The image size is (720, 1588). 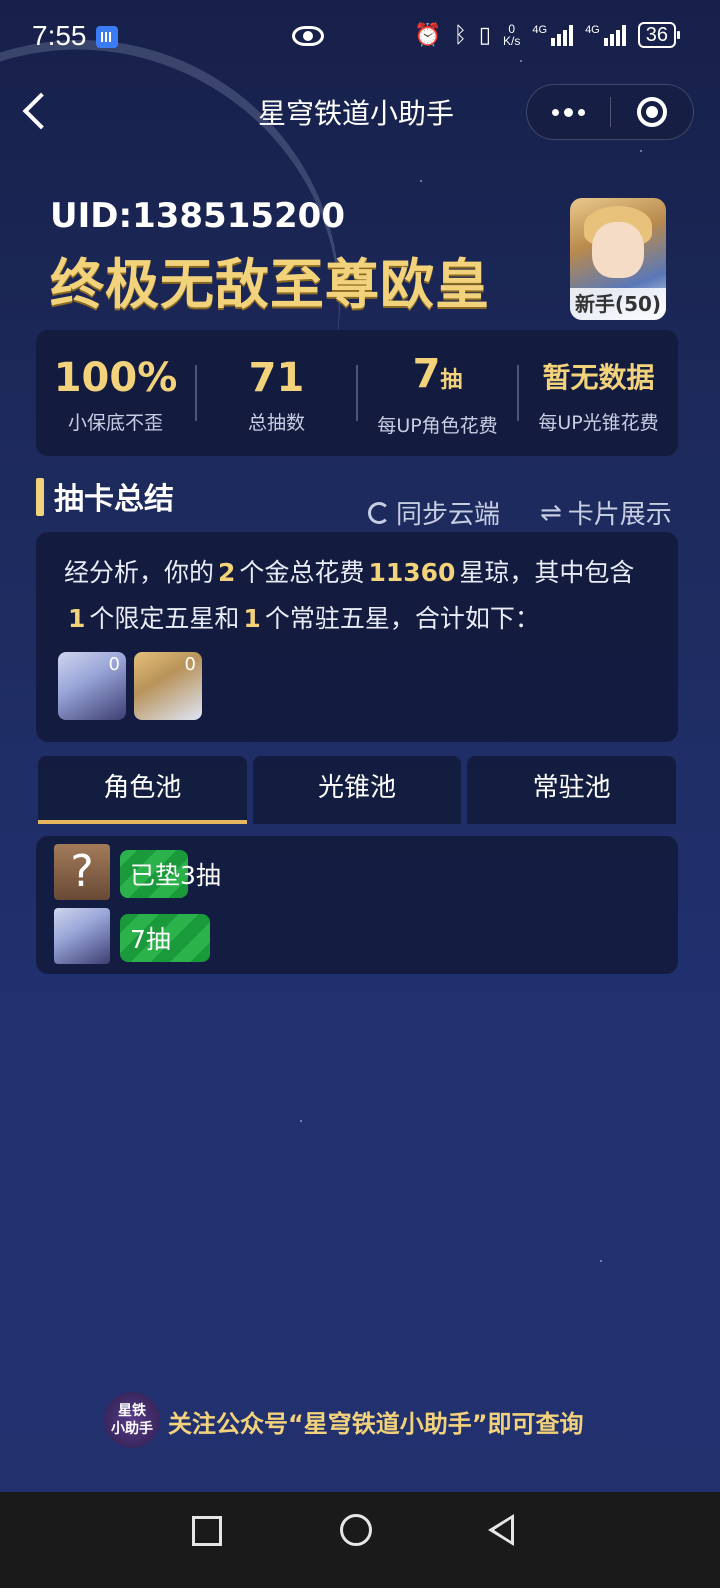 What do you see at coordinates (175, 875) in the screenshot?
I see `pity-label: 已垫3抽` at bounding box center [175, 875].